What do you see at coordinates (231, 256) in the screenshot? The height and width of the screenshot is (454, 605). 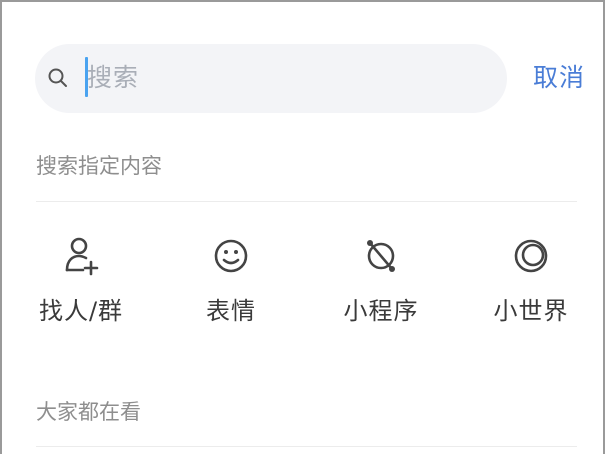 I see `smiley-icon` at bounding box center [231, 256].